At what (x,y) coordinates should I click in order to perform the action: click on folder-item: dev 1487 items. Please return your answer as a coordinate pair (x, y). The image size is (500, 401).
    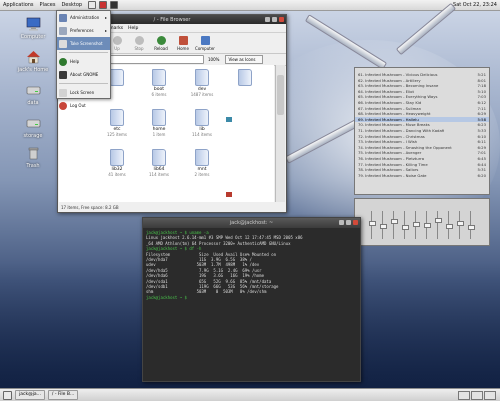
    Looking at the image, I should click on (202, 83).